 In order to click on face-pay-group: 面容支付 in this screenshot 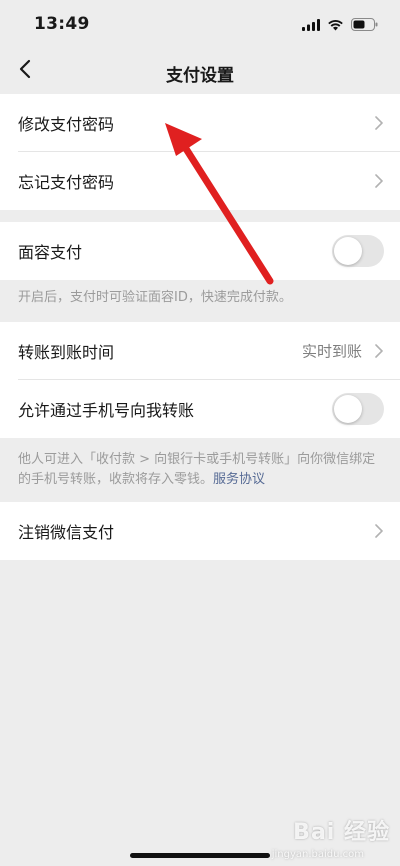, I will do `click(200, 251)`.